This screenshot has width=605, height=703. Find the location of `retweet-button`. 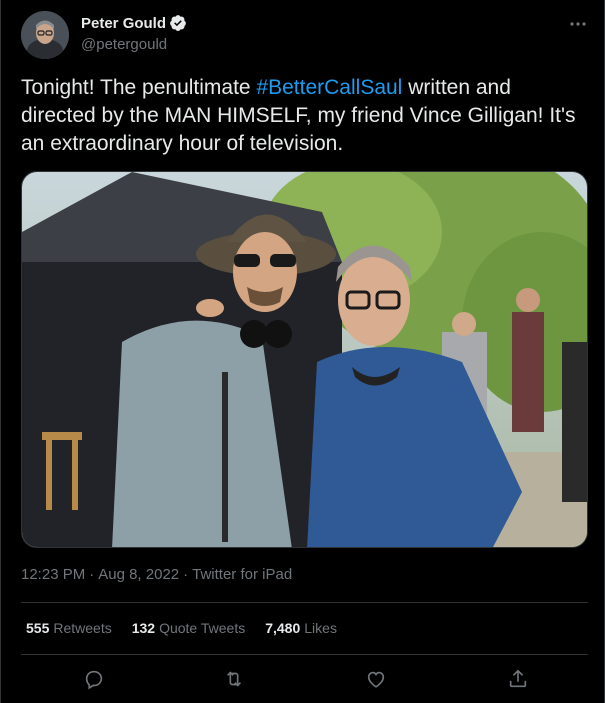

retweet-button is located at coordinates (234, 679).